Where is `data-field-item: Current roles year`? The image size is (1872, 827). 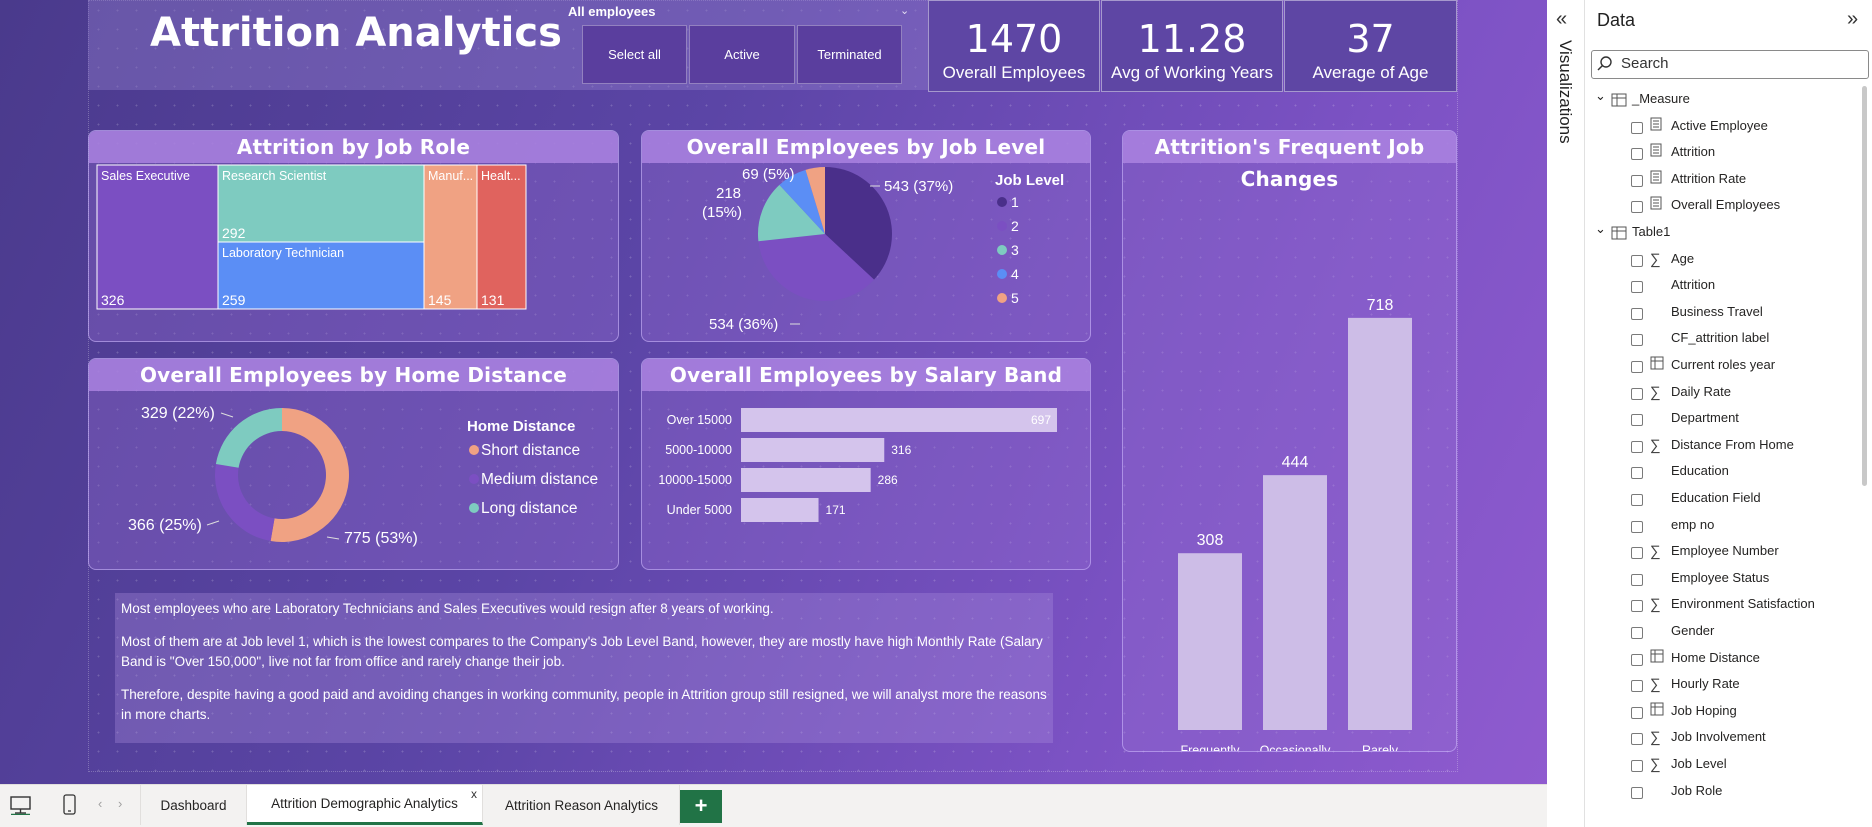 data-field-item: Current roles year is located at coordinates (1723, 365).